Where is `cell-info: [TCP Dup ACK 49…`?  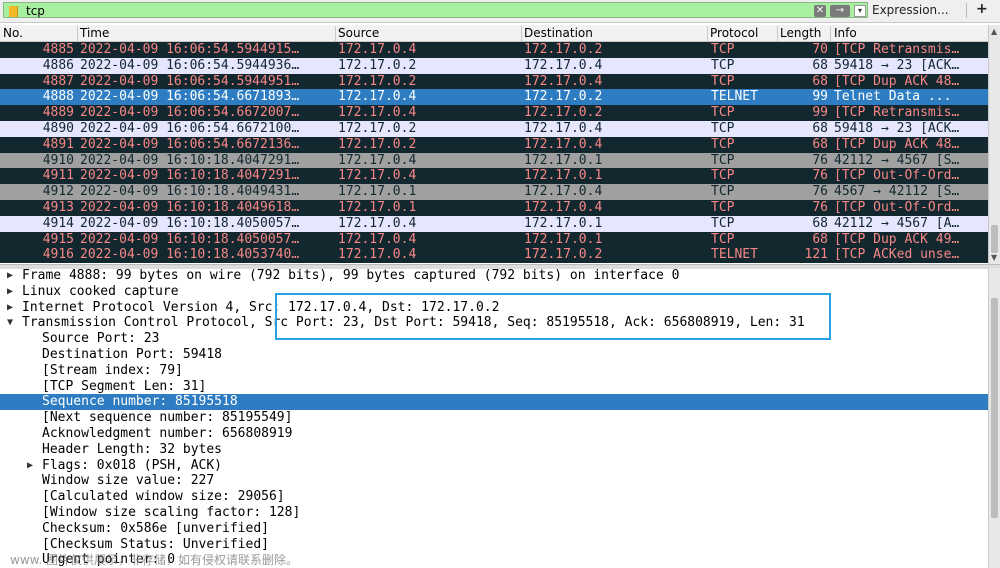
cell-info: [TCP Dup ACK 49… is located at coordinates (897, 239).